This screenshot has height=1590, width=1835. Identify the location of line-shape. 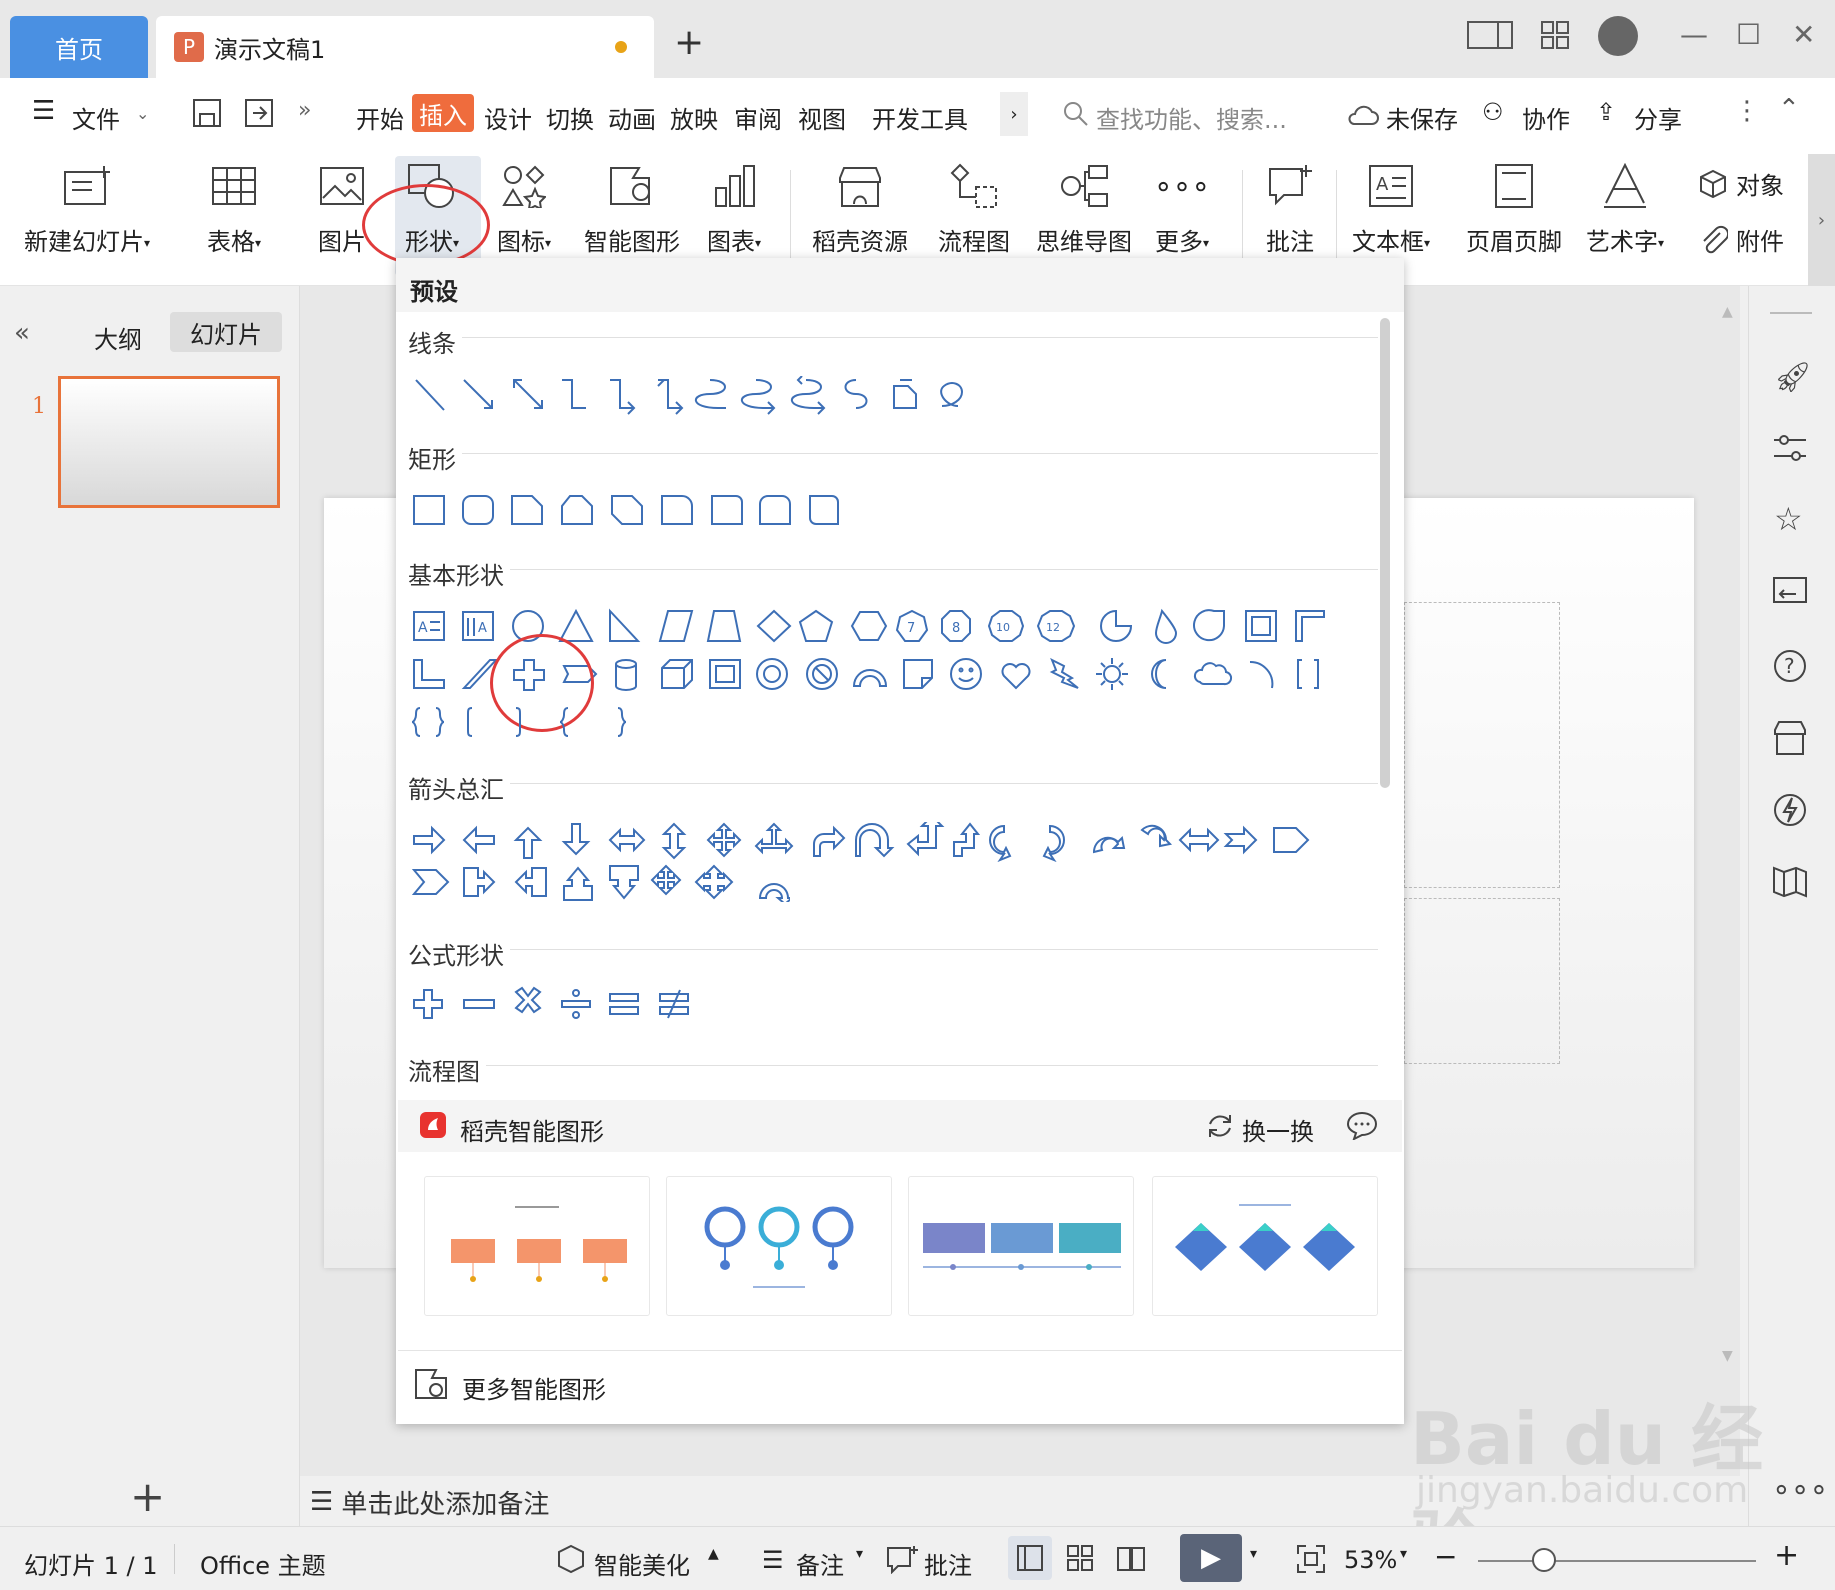
(430, 395).